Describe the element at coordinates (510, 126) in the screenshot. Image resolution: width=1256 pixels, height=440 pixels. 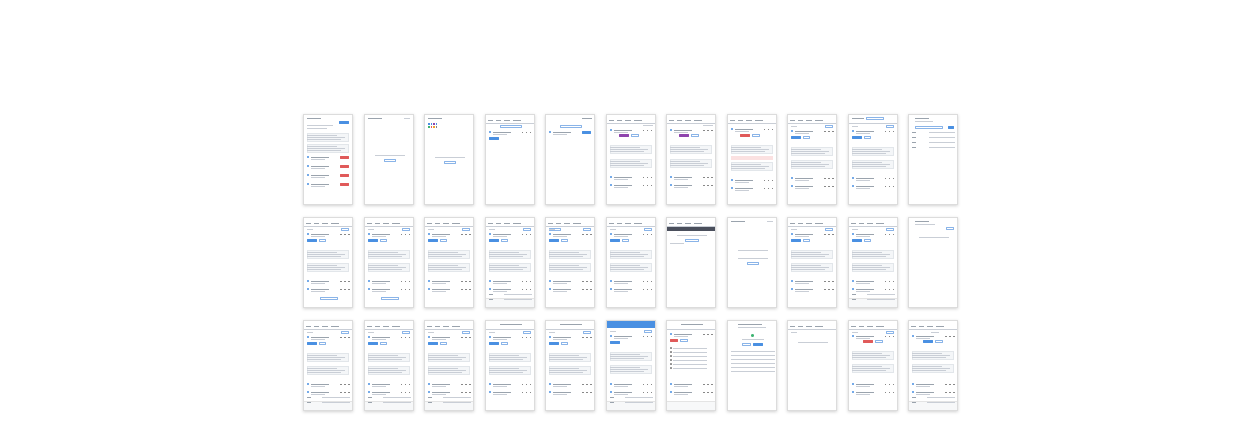
I see `filter-button` at that location.